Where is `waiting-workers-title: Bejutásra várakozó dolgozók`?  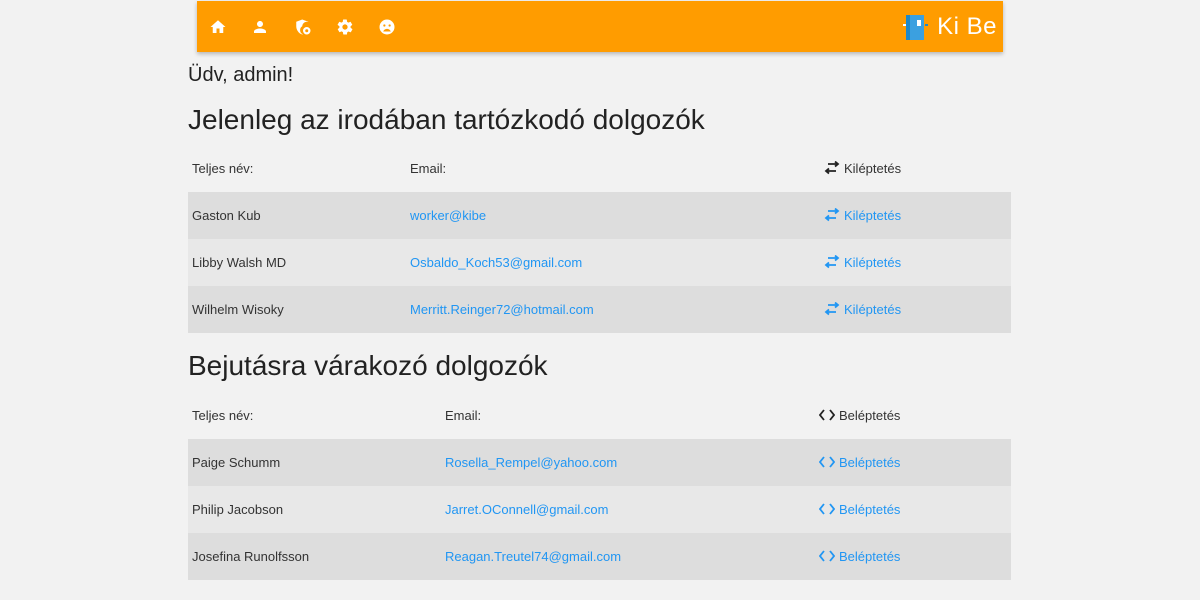
waiting-workers-title: Bejutásra várakozó dolgozók is located at coordinates (368, 365).